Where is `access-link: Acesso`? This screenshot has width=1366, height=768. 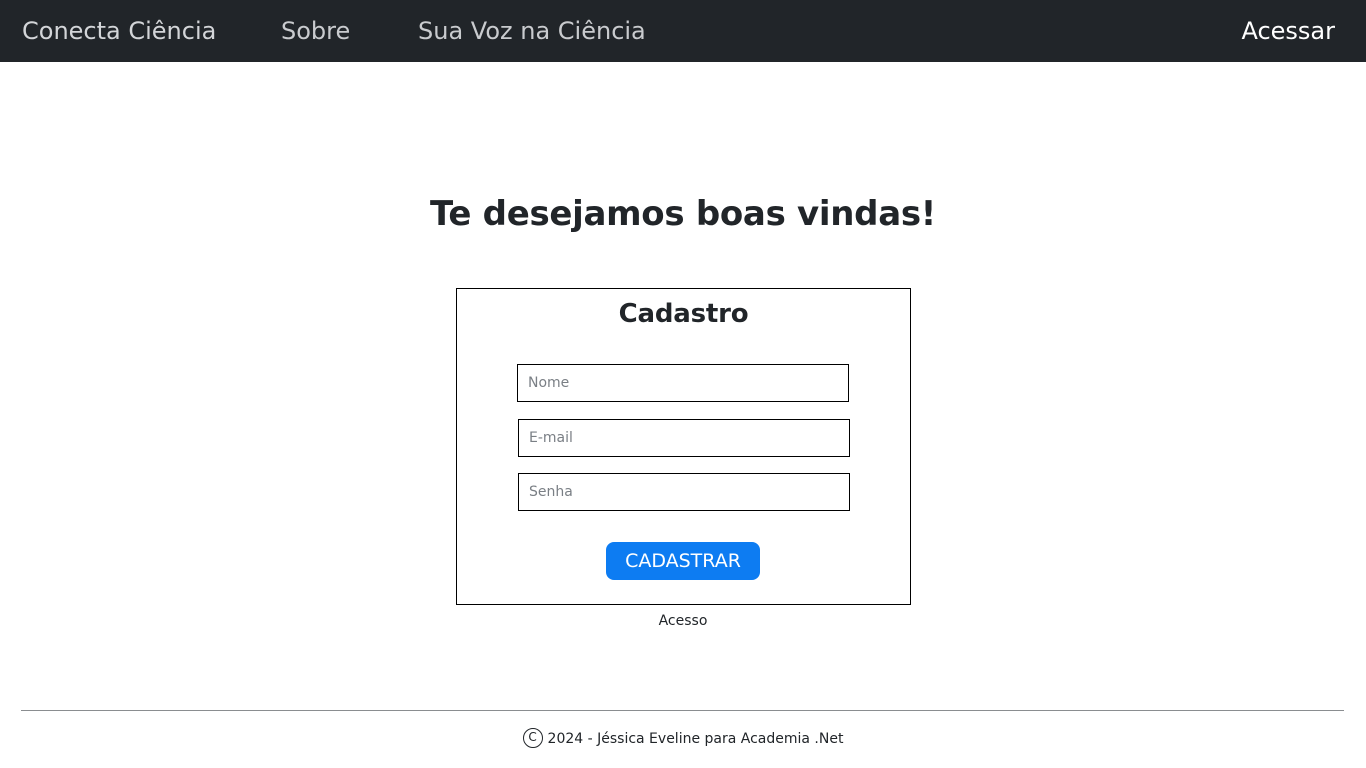 access-link: Acesso is located at coordinates (683, 621).